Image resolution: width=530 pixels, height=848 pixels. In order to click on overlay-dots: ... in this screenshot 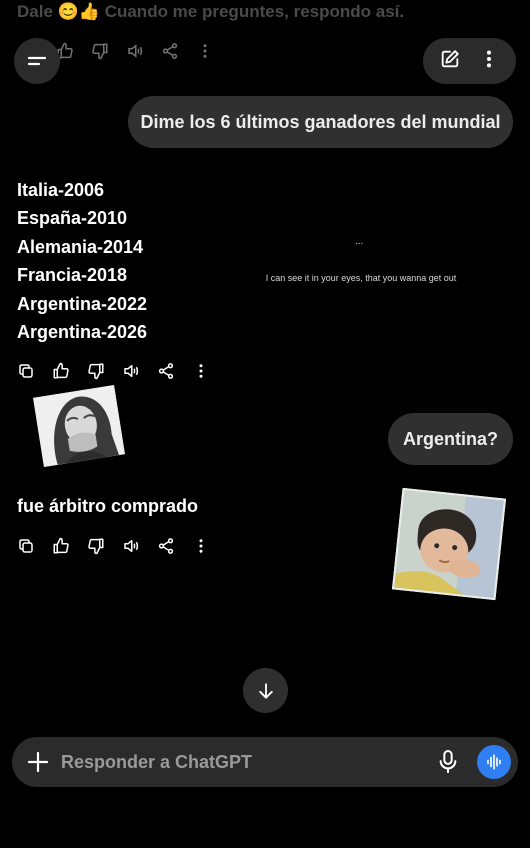, I will do `click(359, 241)`.